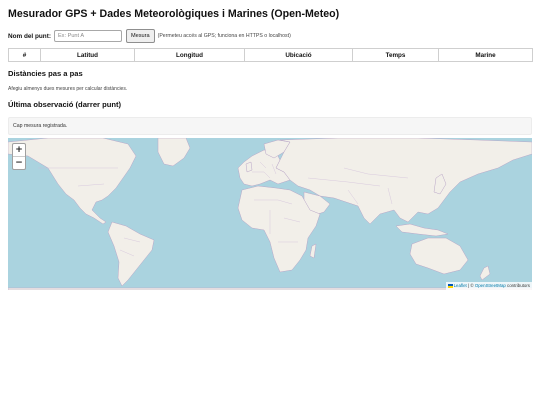 Image resolution: width=540 pixels, height=405 pixels. Describe the element at coordinates (140, 36) in the screenshot. I see `measure-button: Mesura` at that location.